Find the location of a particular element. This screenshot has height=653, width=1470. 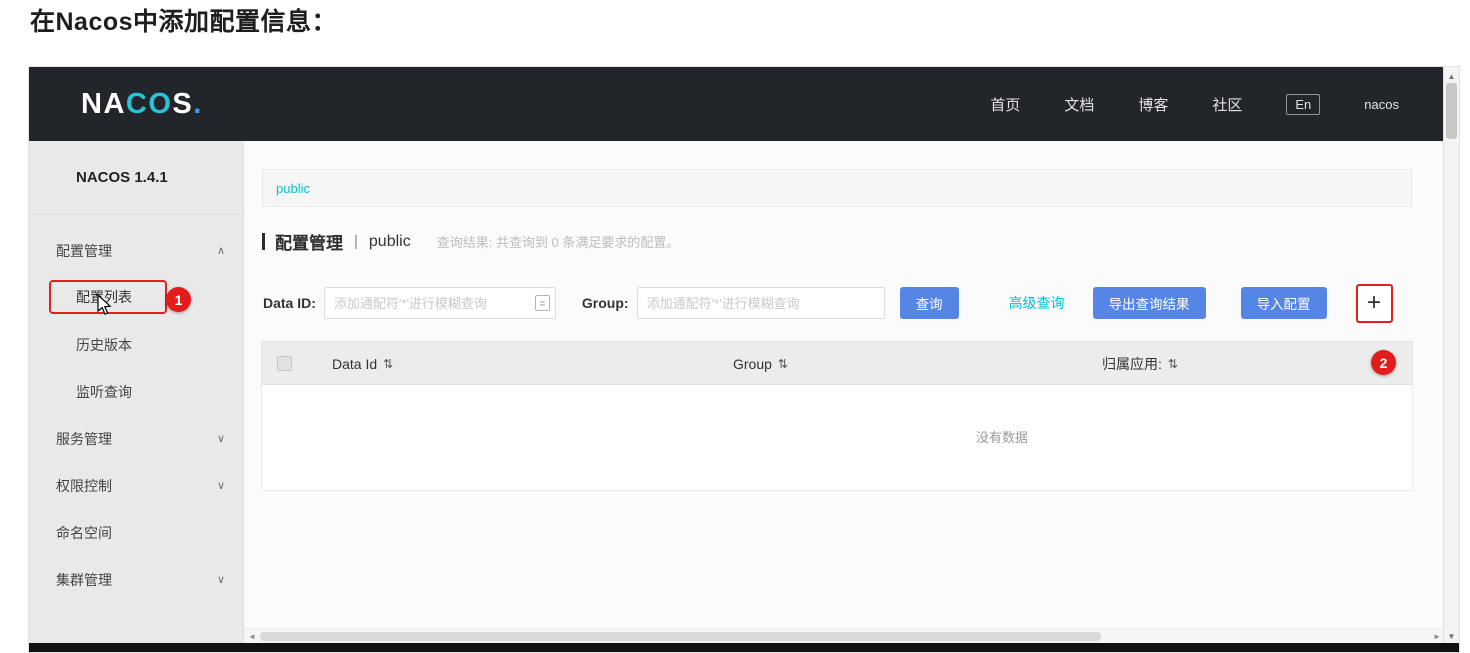

sidebar-item-config-list: 配置列表 1 is located at coordinates (136, 297).